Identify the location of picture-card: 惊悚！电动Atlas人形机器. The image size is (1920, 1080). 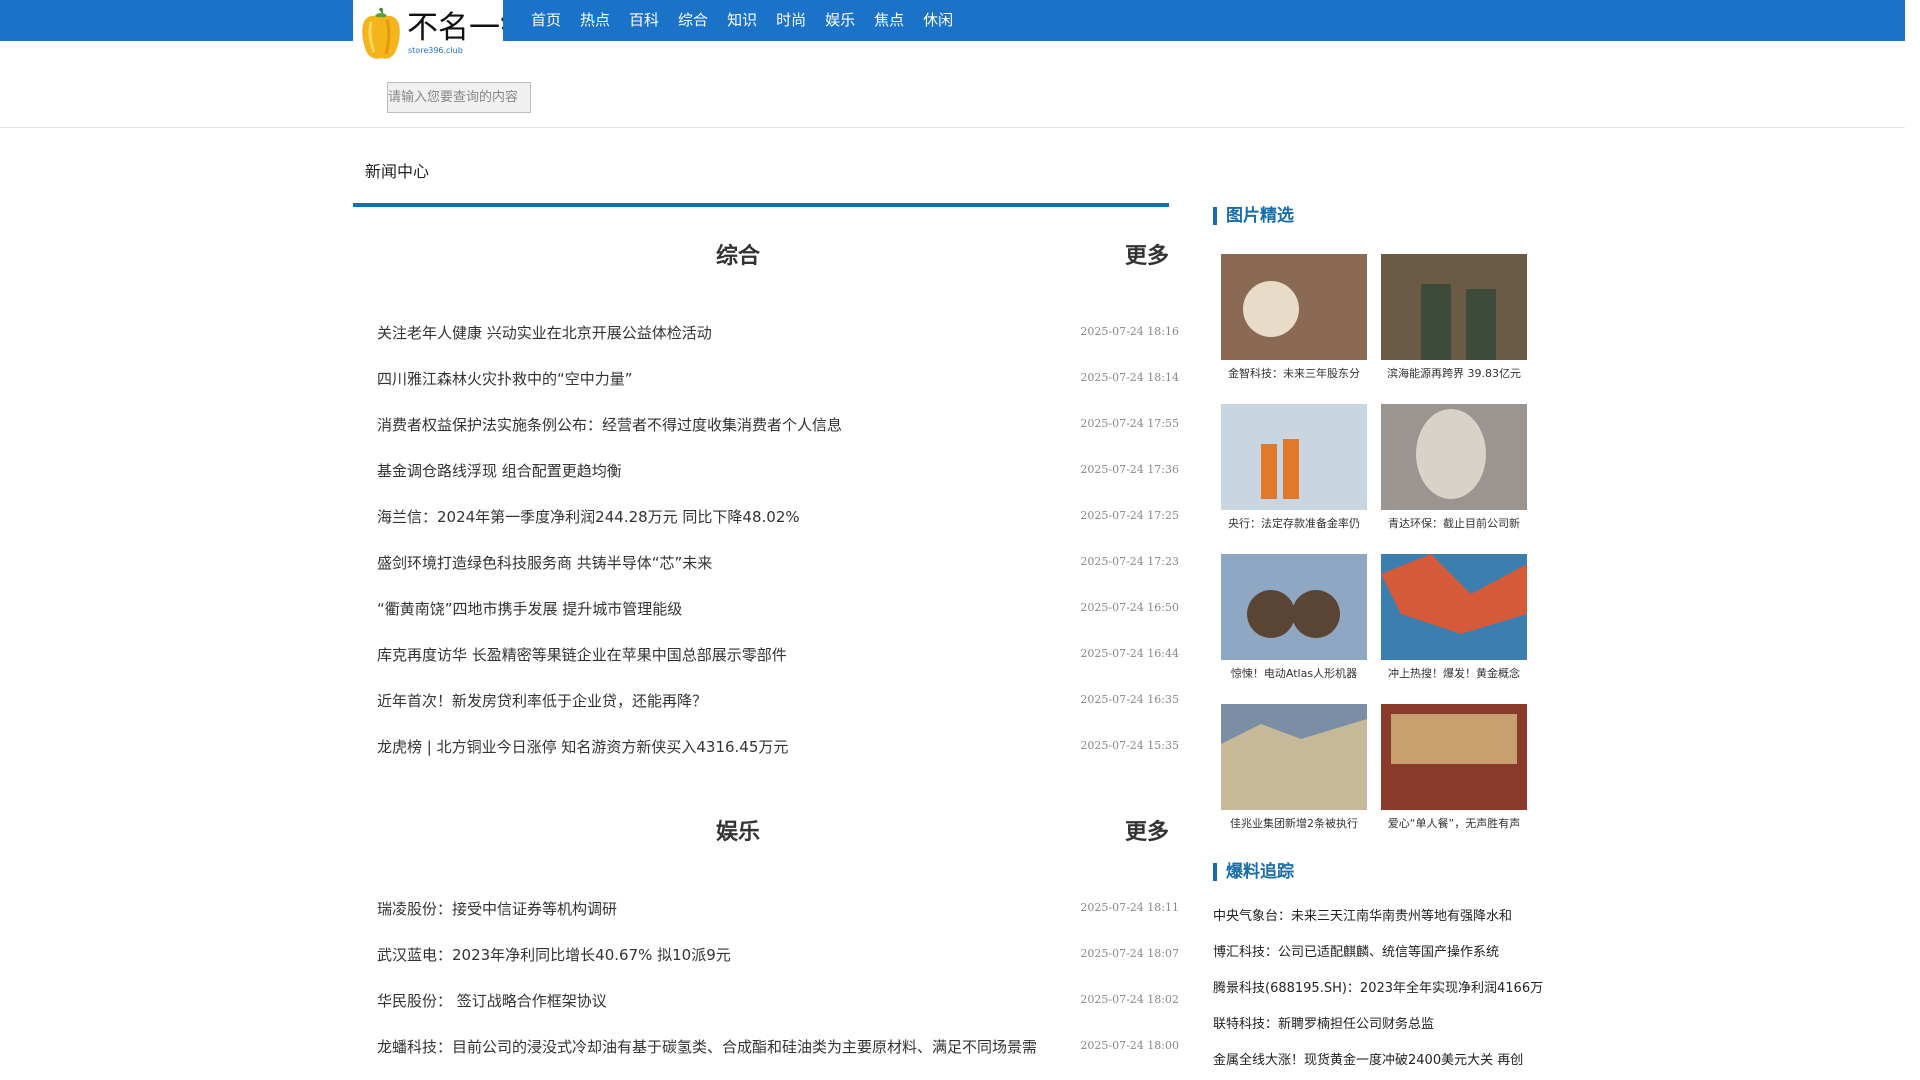
(1294, 617).